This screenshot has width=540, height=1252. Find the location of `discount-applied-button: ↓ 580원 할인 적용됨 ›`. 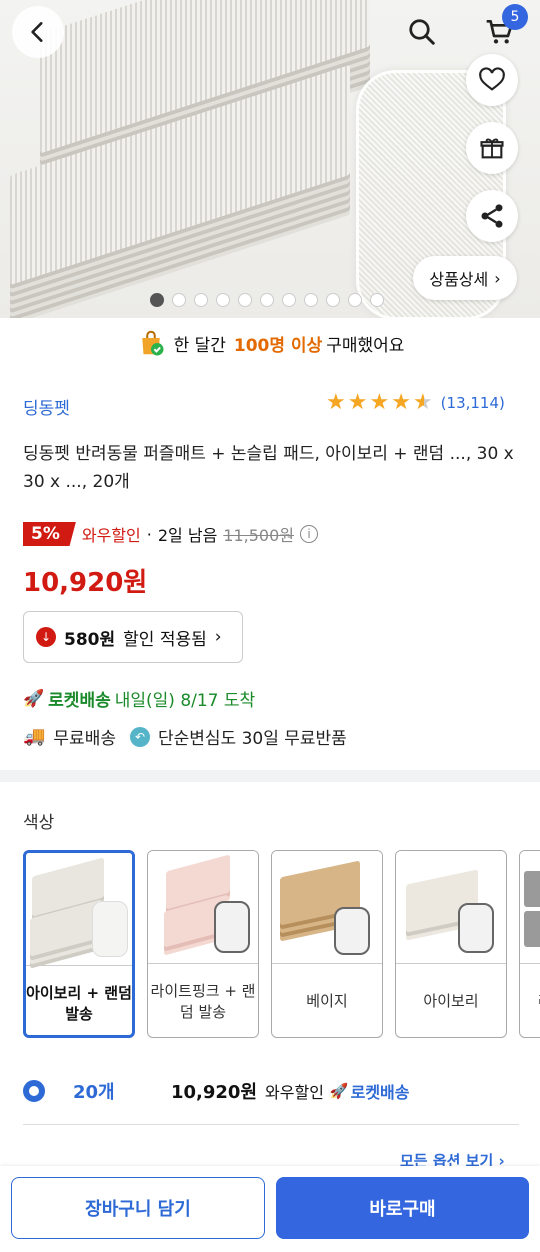

discount-applied-button: ↓ 580원 할인 적용됨 › is located at coordinates (133, 637).